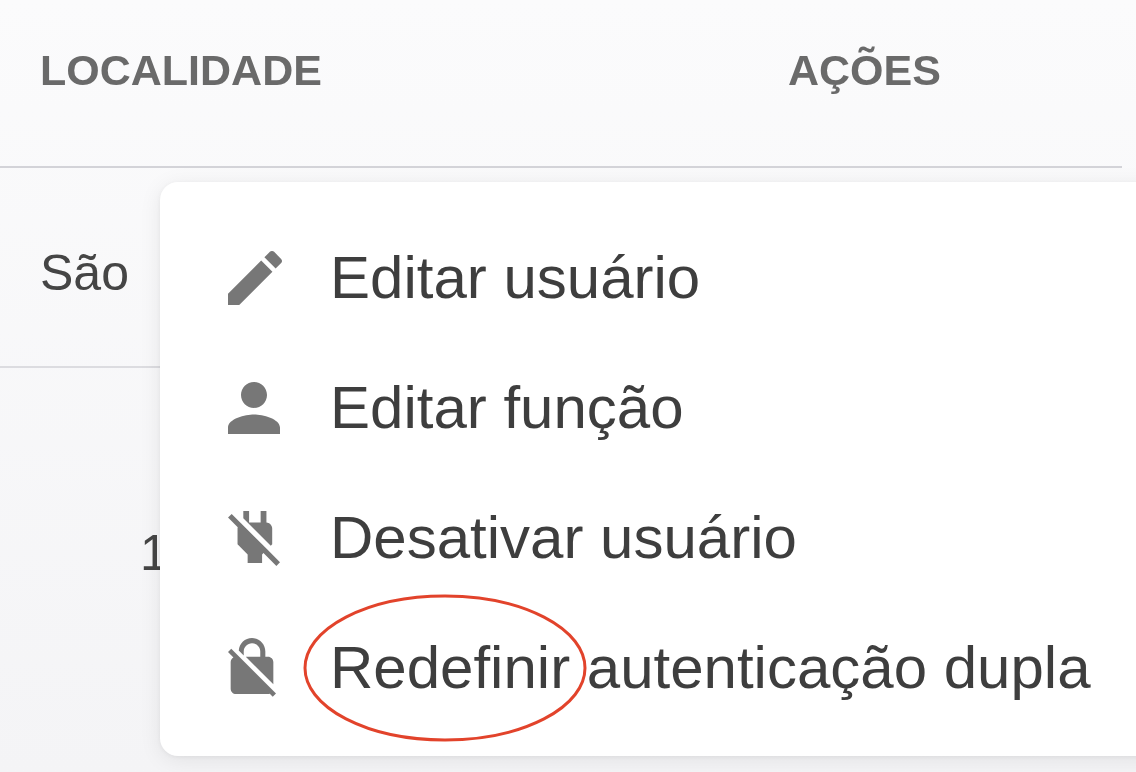 The height and width of the screenshot is (772, 1136). I want to click on lock-off-icon, so click(252, 668).